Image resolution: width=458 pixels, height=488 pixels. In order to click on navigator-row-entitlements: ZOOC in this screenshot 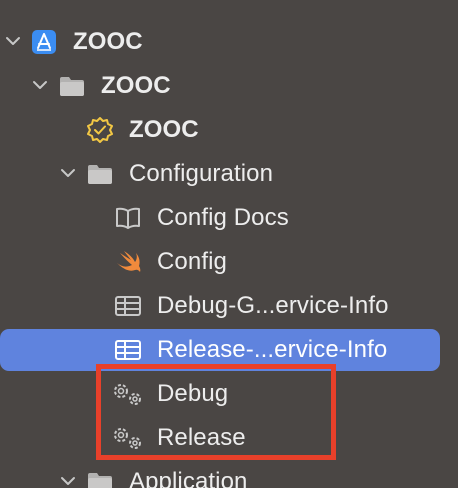, I will do `click(229, 130)`.